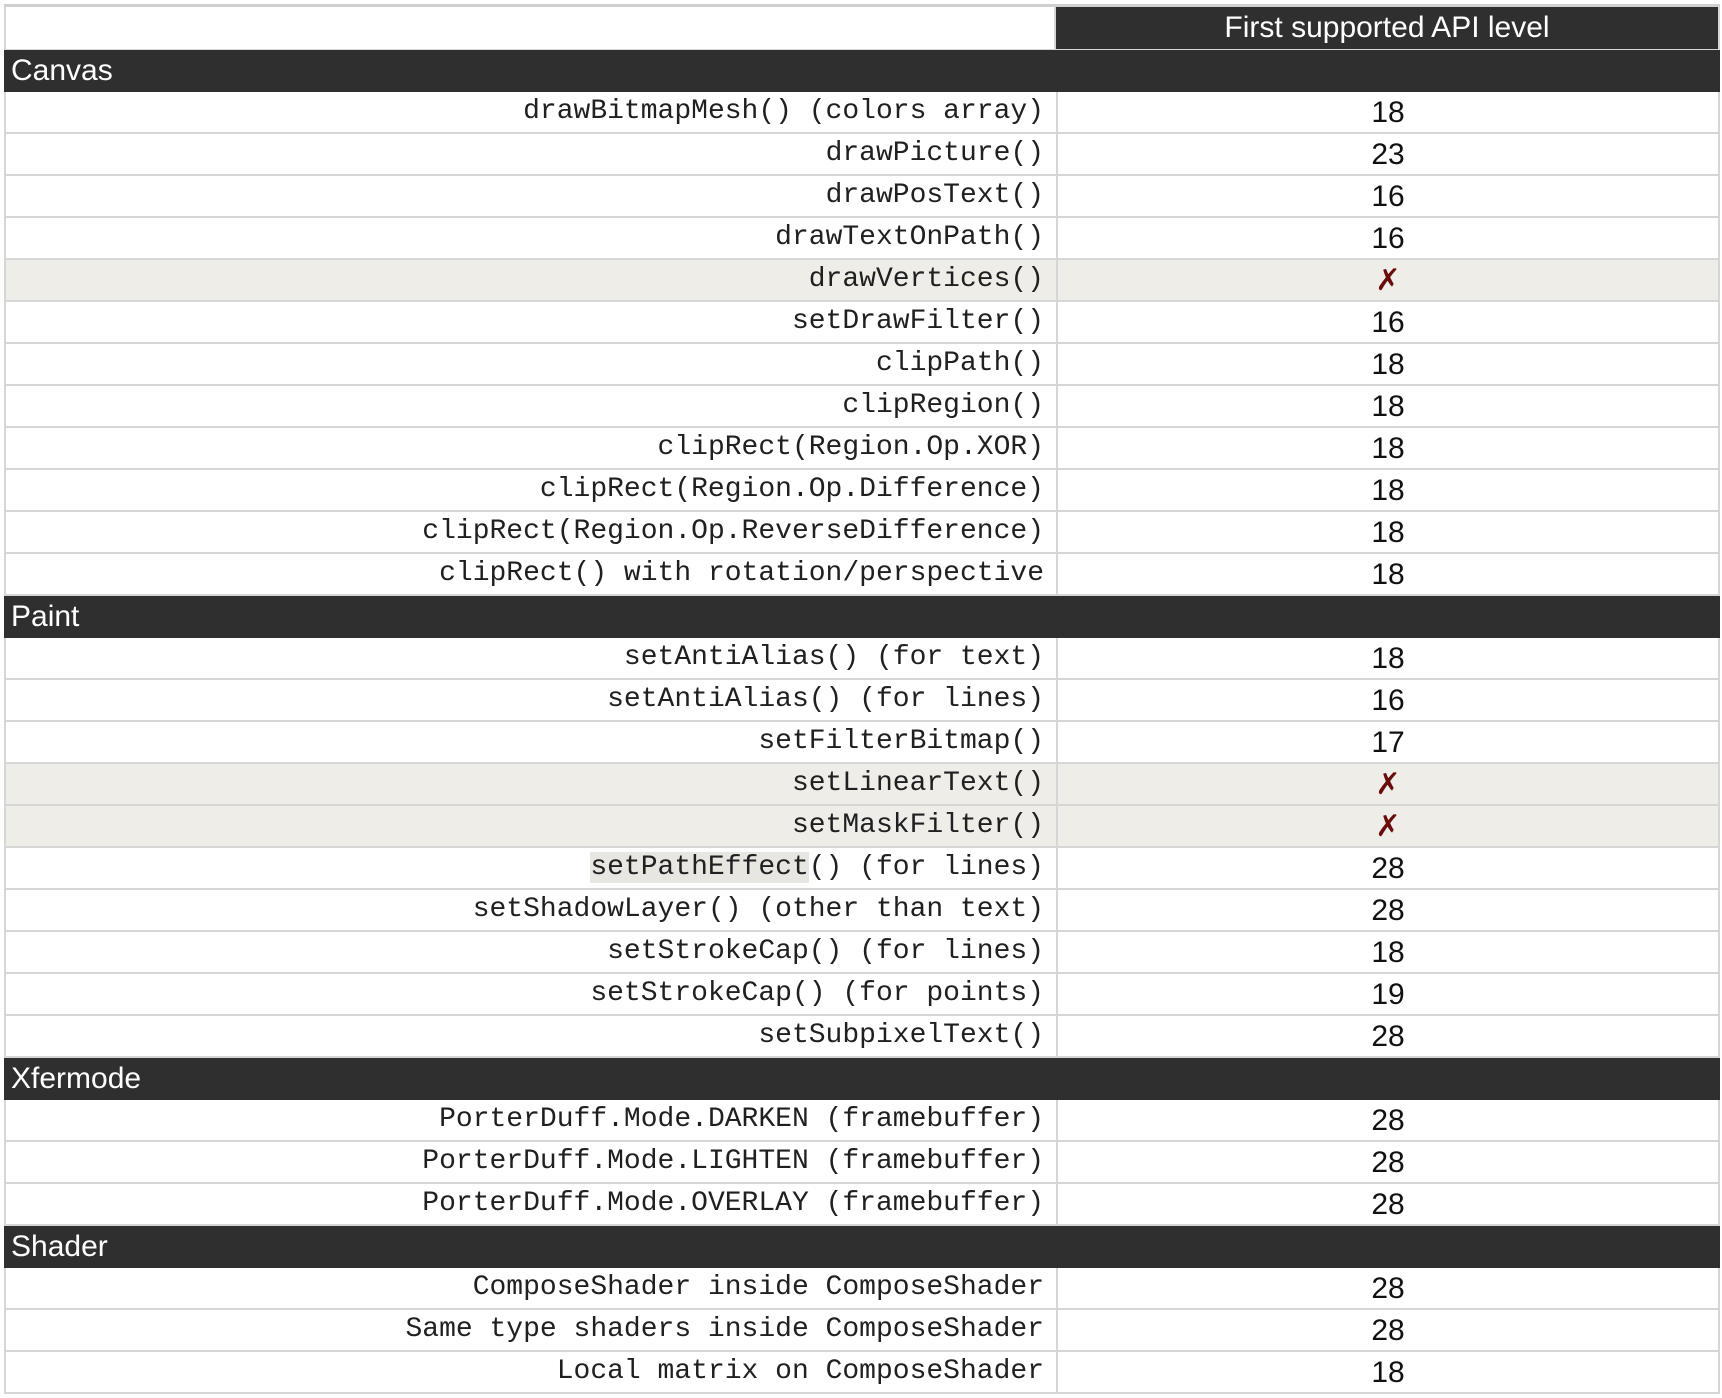 The width and height of the screenshot is (1722, 1398). What do you see at coordinates (532, 1288) in the screenshot?
I see `api-name-cell: ComposeShader inside ComposeShader` at bounding box center [532, 1288].